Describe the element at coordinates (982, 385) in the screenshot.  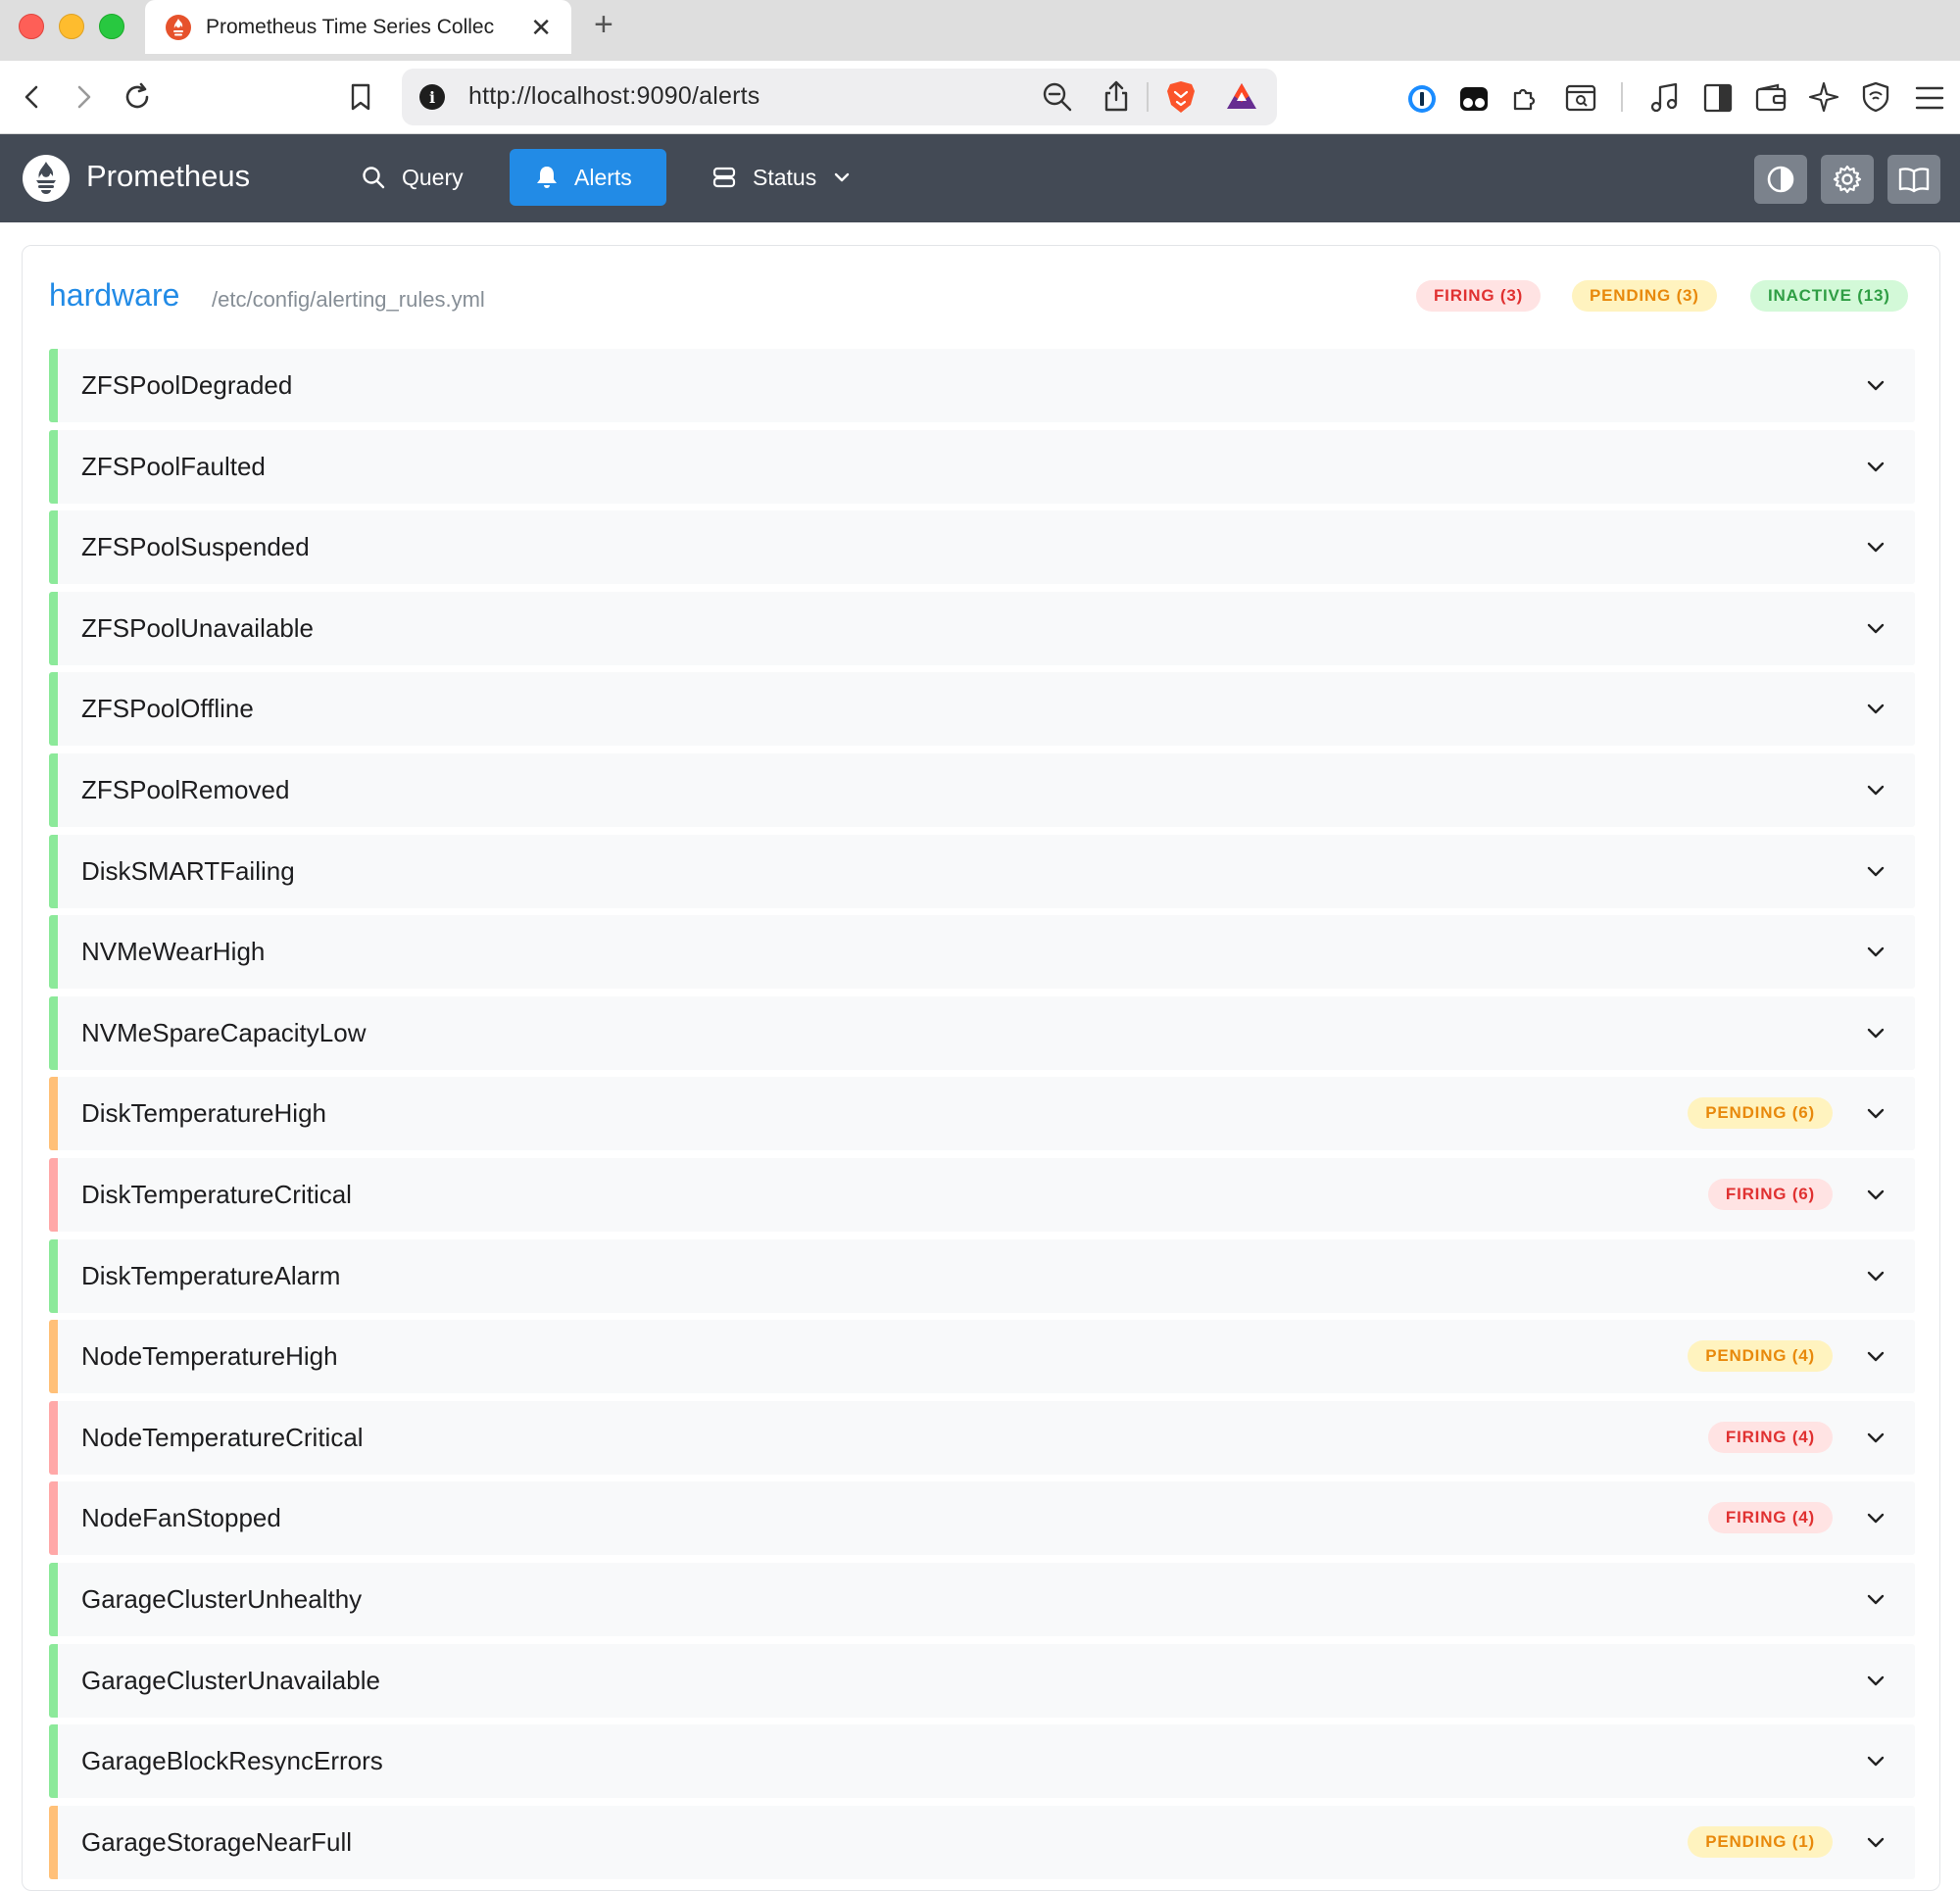
I see `alert-rule-row: ZFSPoolDegraded` at that location.